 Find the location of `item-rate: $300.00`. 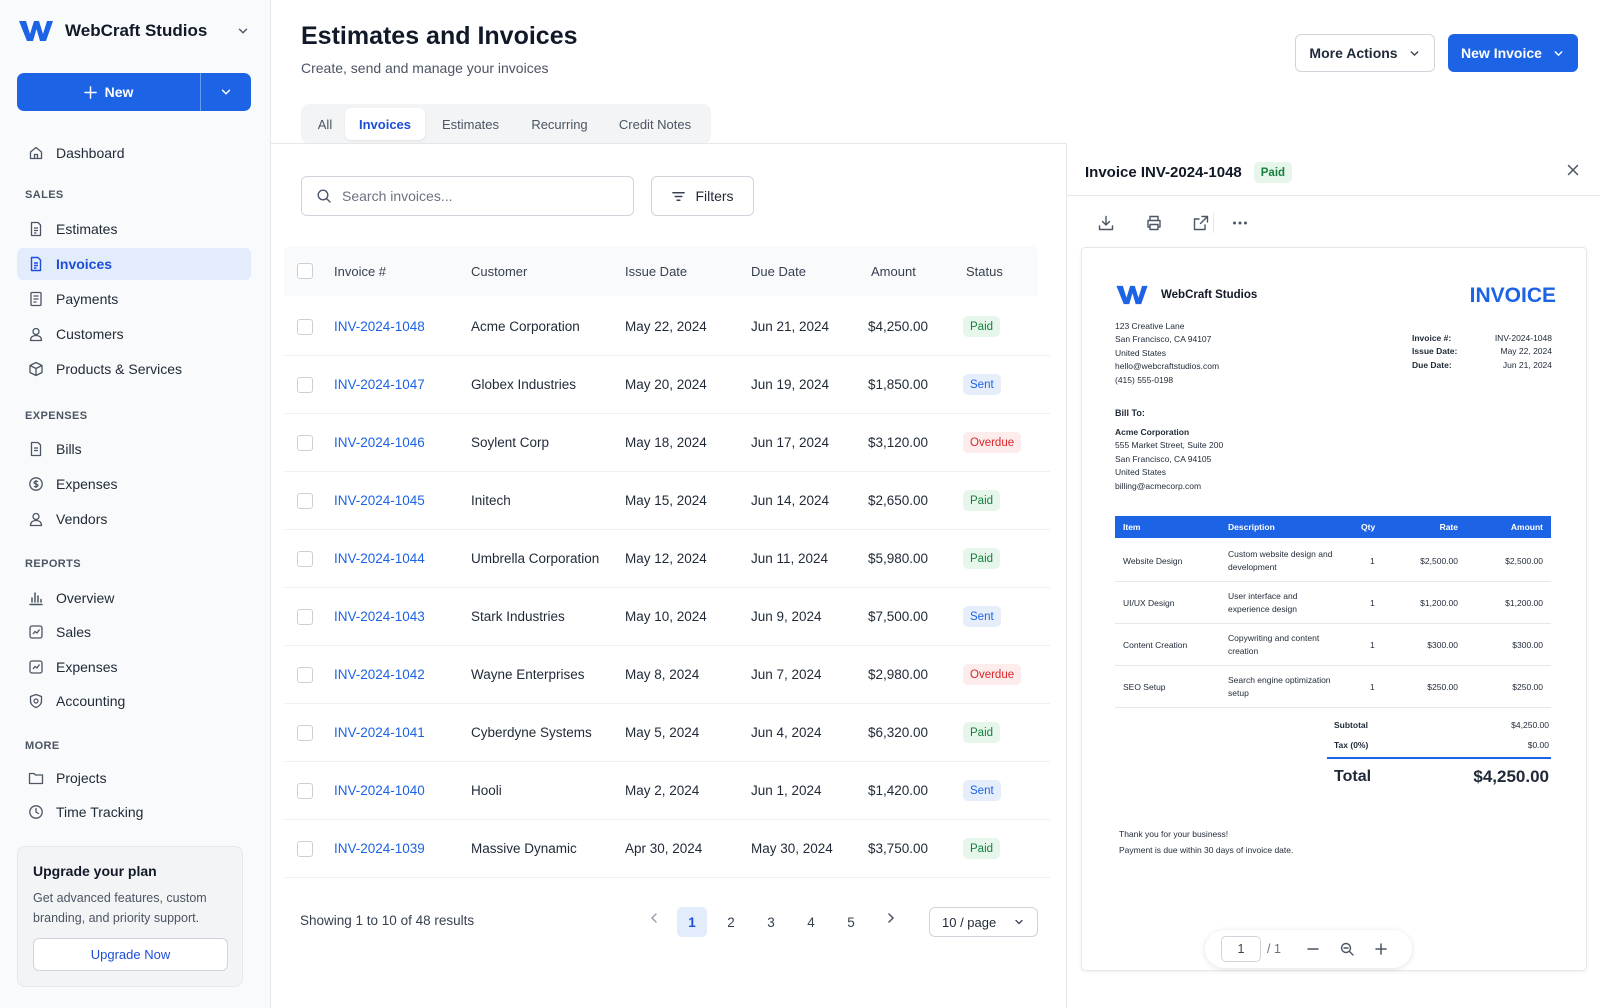

item-rate: $300.00 is located at coordinates (1442, 644).